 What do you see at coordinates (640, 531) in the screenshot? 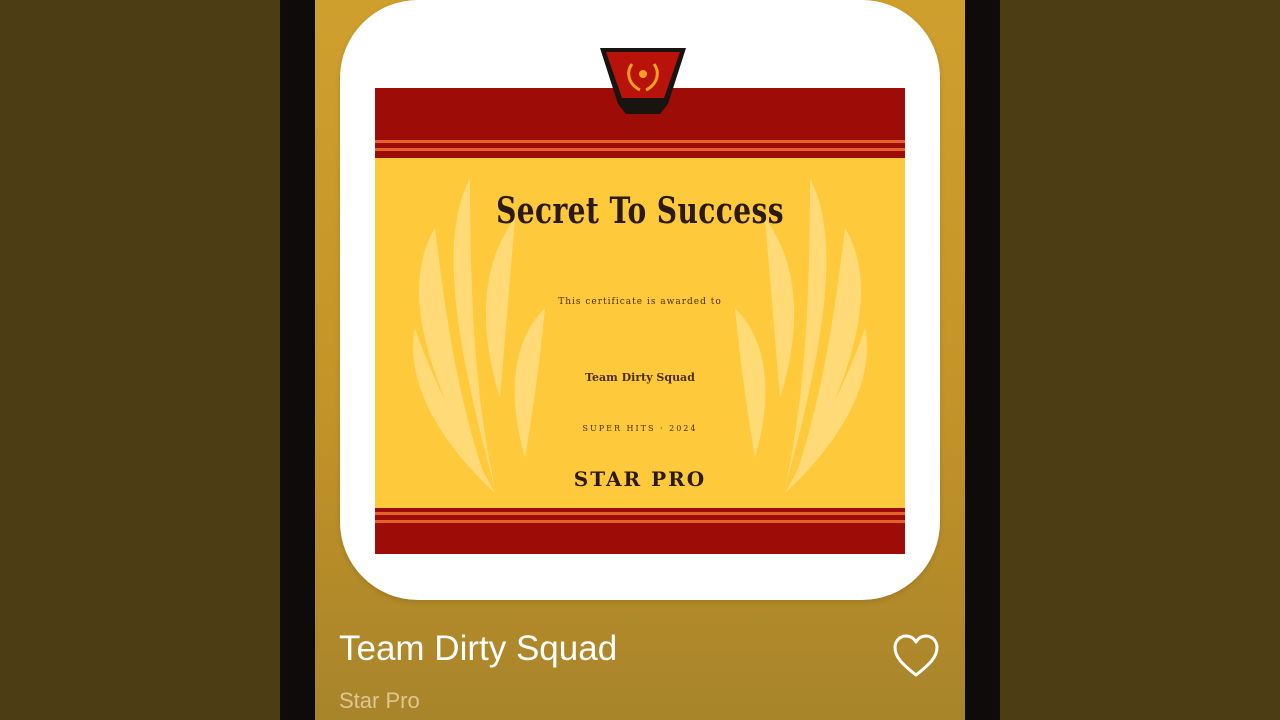
I see `certificate-bottom-band` at bounding box center [640, 531].